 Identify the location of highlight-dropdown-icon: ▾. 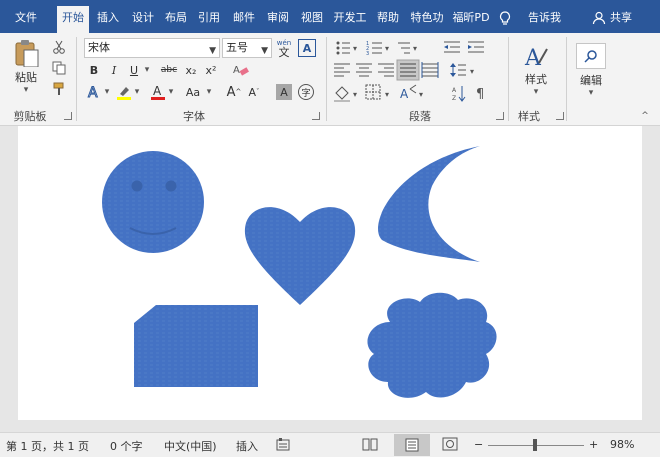
(137, 92).